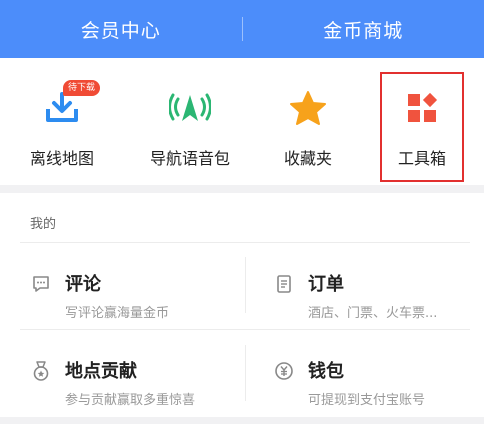  Describe the element at coordinates (140, 298) in the screenshot. I see `mine-item-comments: 评论 写评论赢海量金币` at that location.